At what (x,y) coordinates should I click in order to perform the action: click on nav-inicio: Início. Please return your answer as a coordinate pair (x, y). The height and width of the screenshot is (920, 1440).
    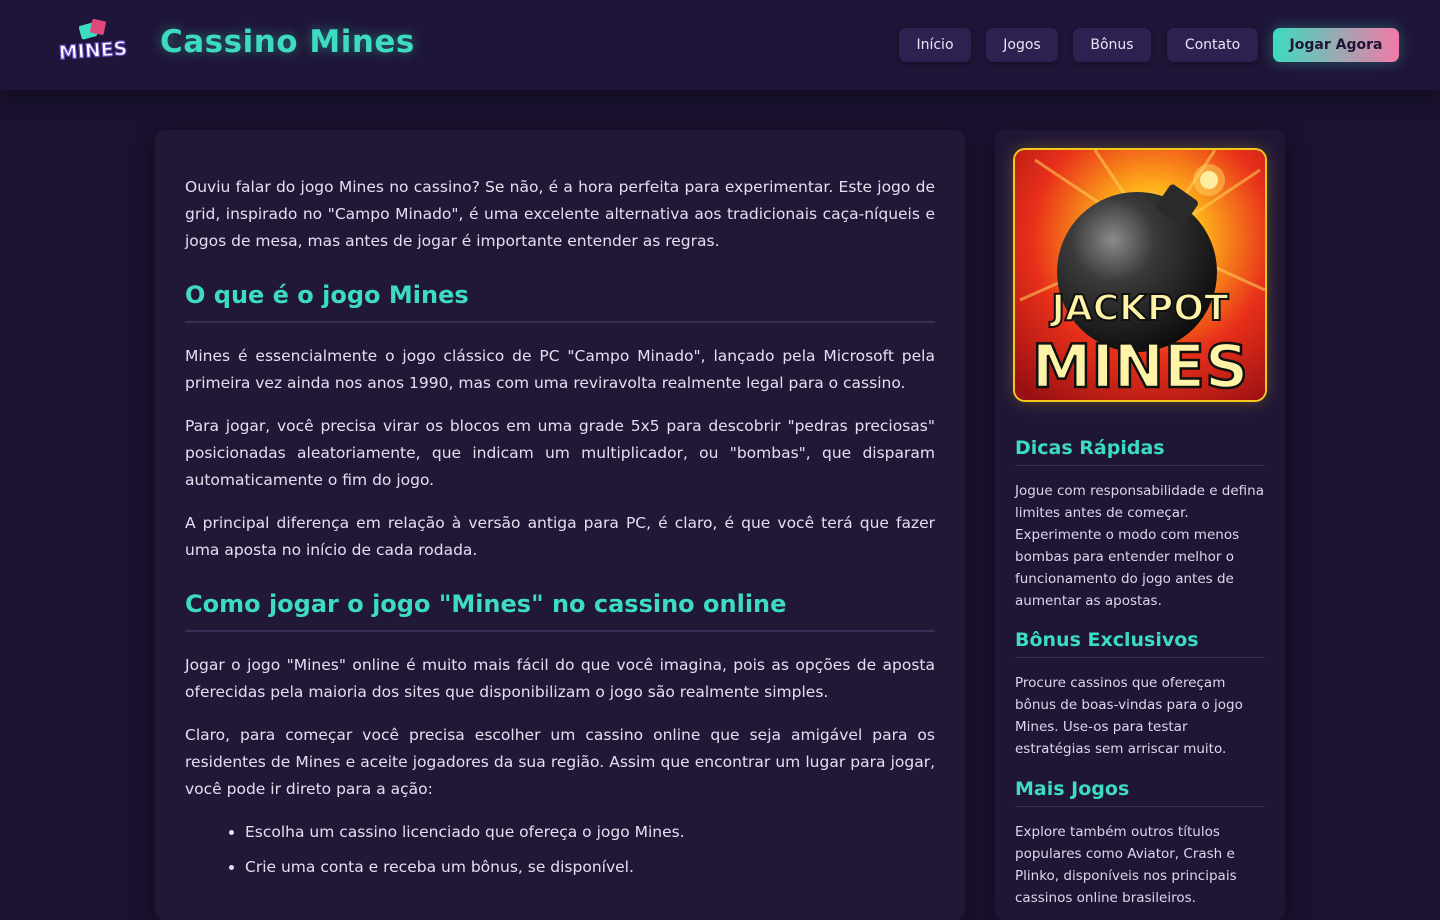
    Looking at the image, I should click on (935, 45).